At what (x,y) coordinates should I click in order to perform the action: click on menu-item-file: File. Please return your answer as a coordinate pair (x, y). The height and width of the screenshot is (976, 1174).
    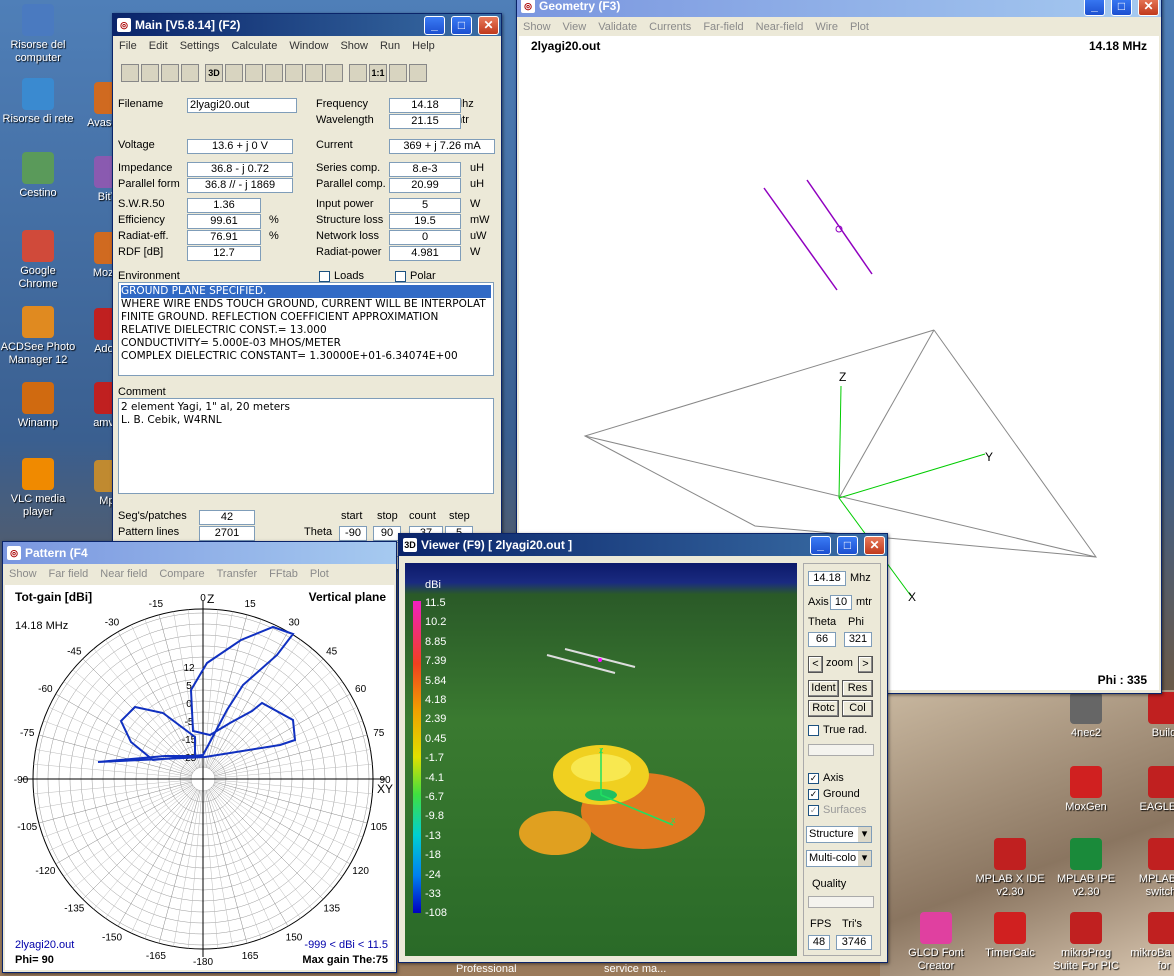
    Looking at the image, I should click on (128, 46).